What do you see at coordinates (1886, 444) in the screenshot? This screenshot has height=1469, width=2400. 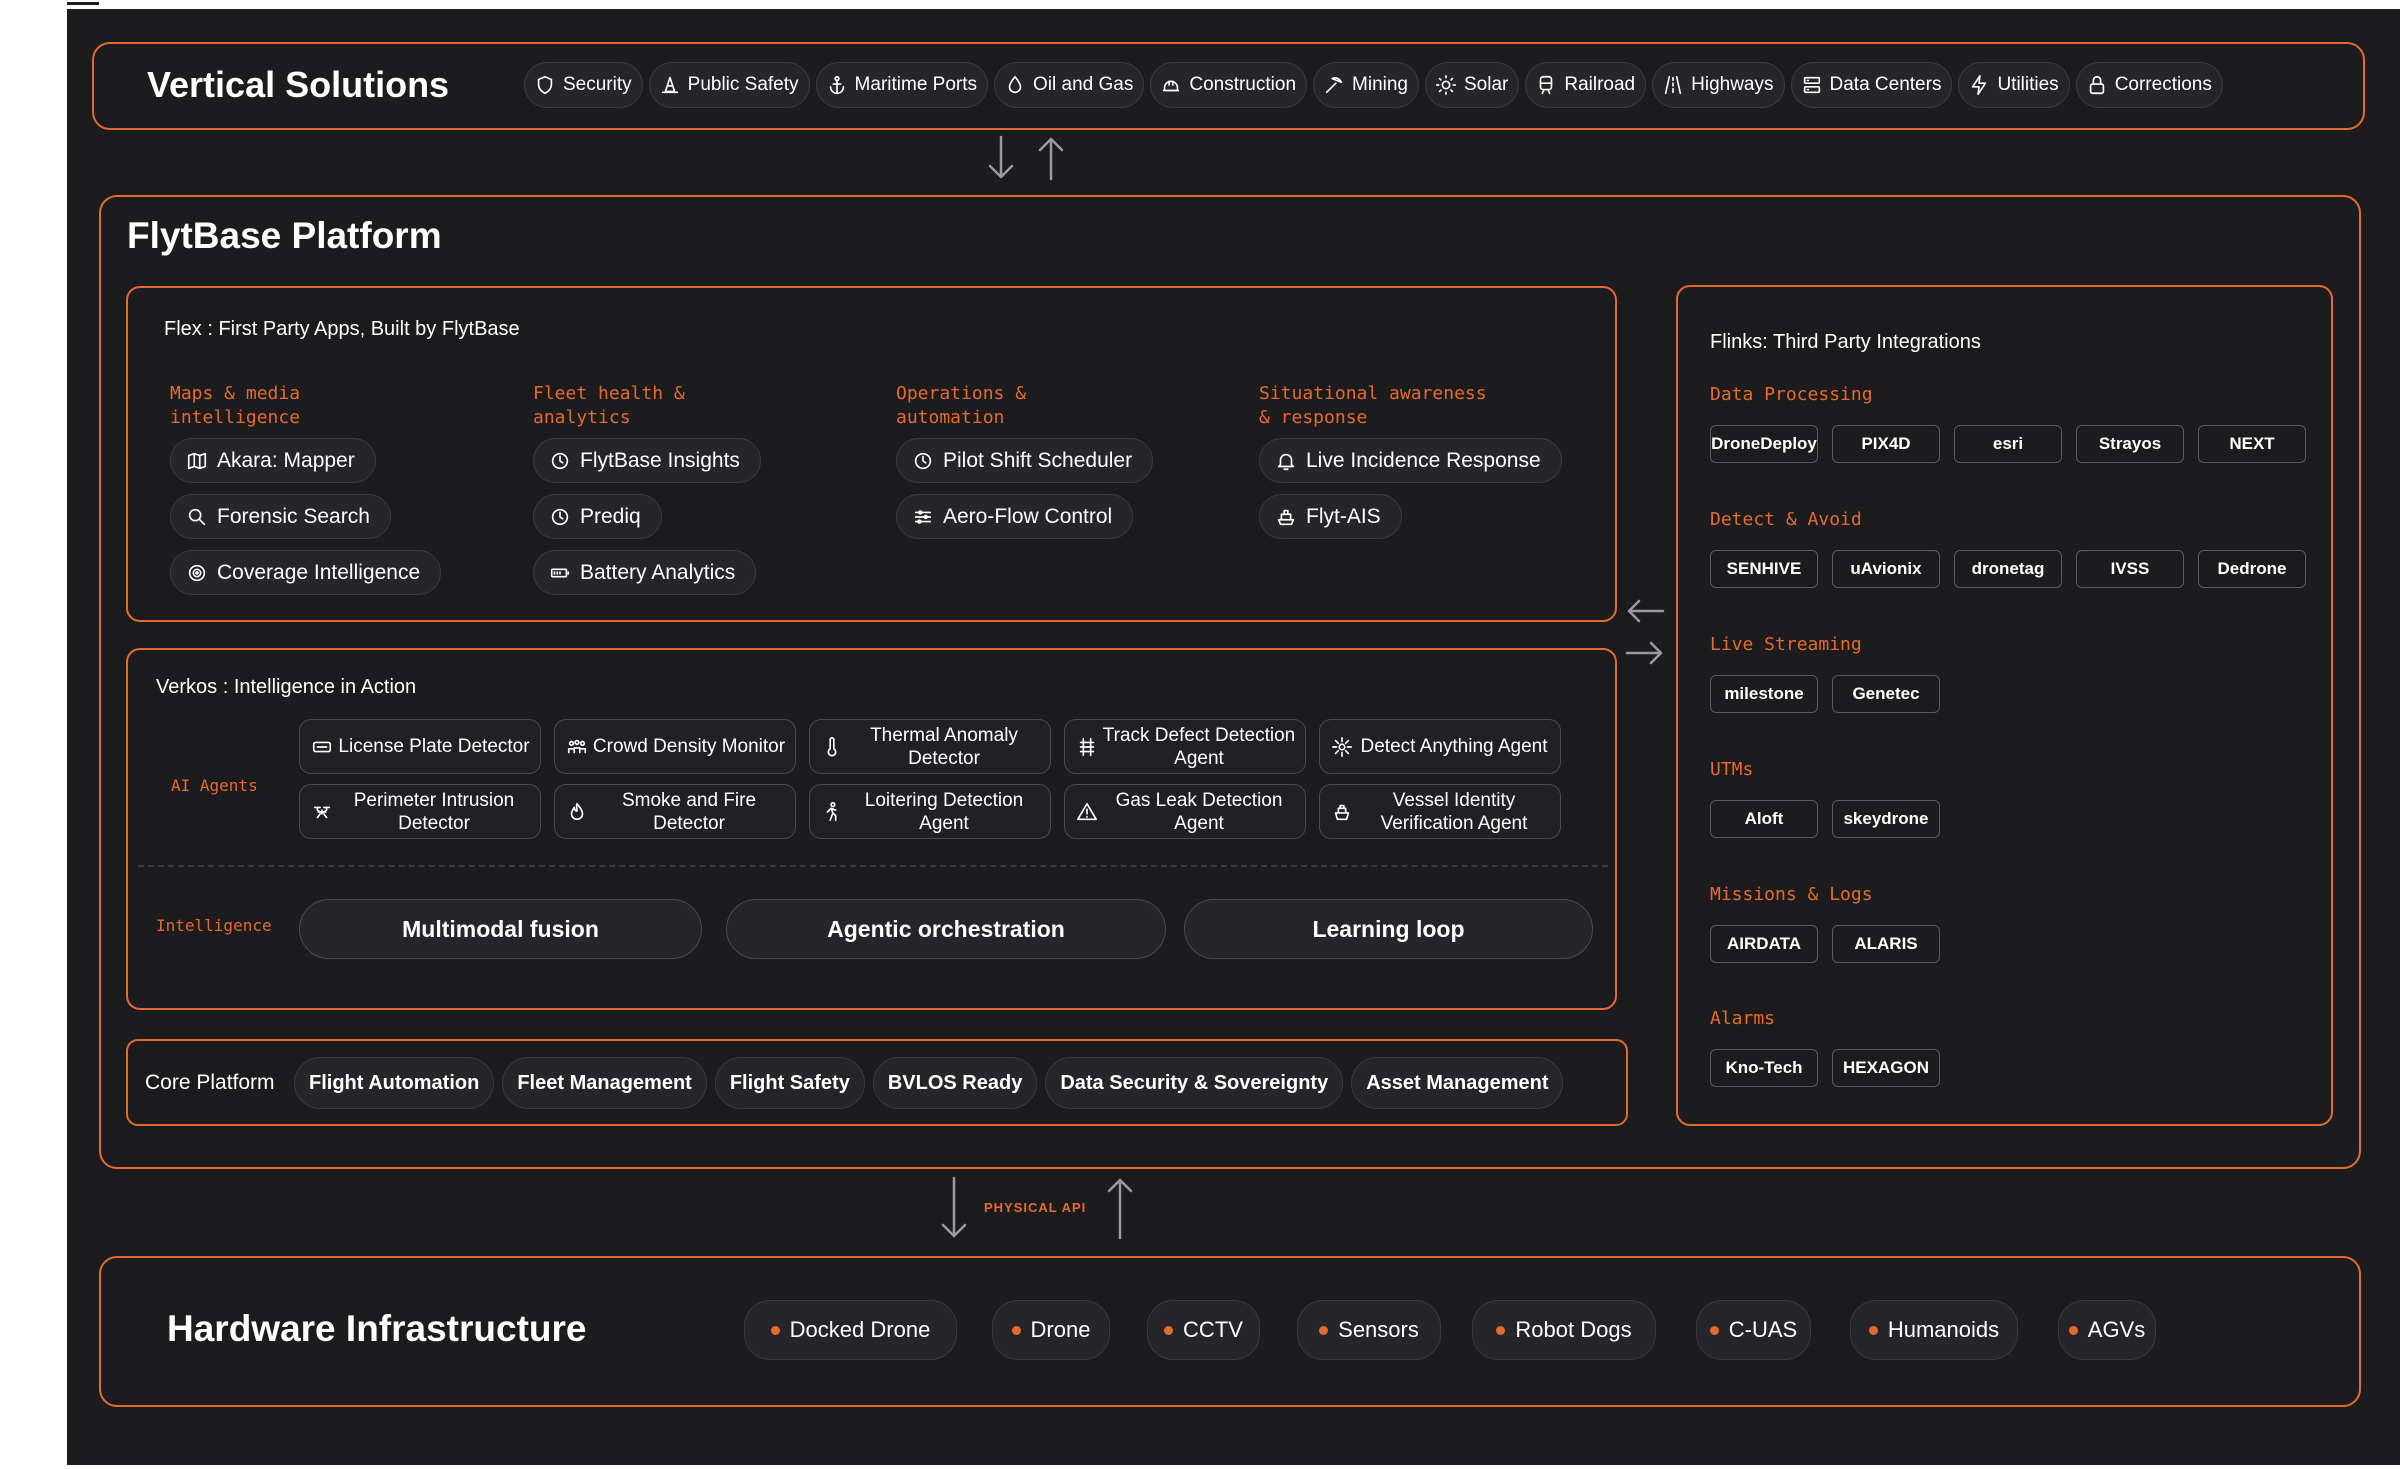 I see `logo-pix4d: PIX4D` at bounding box center [1886, 444].